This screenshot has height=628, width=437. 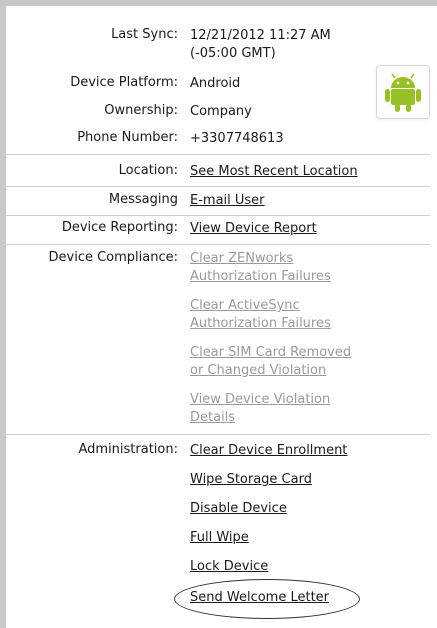 I want to click on email-user-link: E-mail User, so click(x=227, y=201).